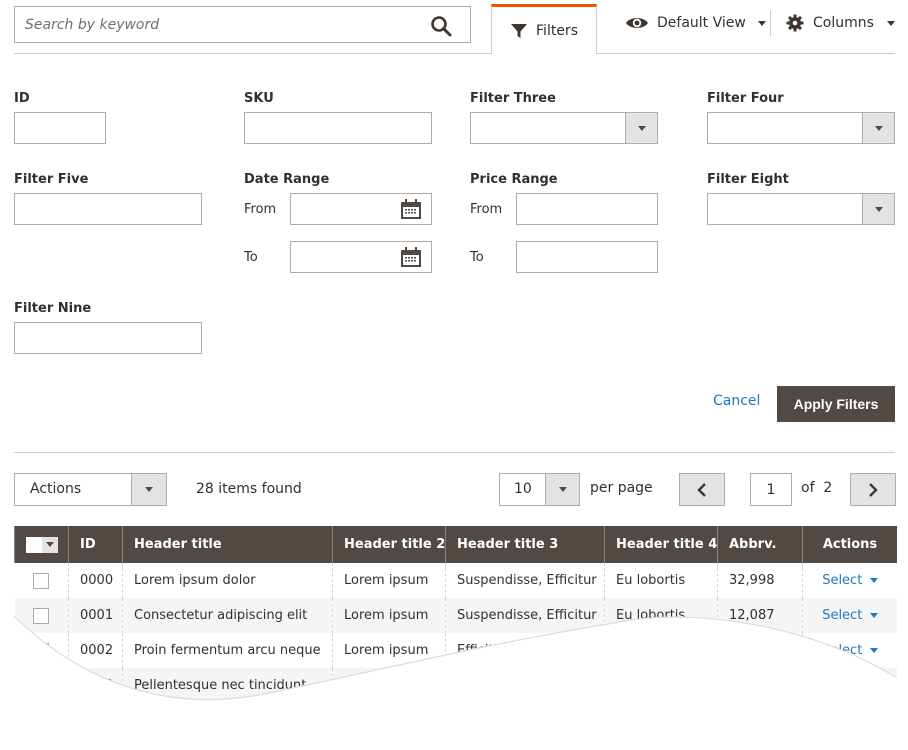 This screenshot has width=908, height=750. What do you see at coordinates (695, 23) in the screenshot?
I see `default-view-dropdown: Default View` at bounding box center [695, 23].